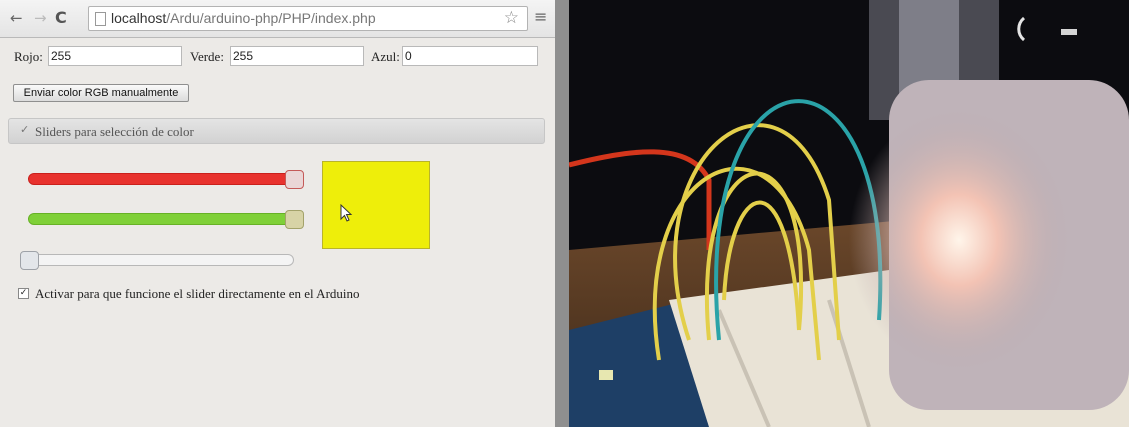 The width and height of the screenshot is (1129, 427). What do you see at coordinates (562, 213) in the screenshot?
I see `window-divider` at bounding box center [562, 213].